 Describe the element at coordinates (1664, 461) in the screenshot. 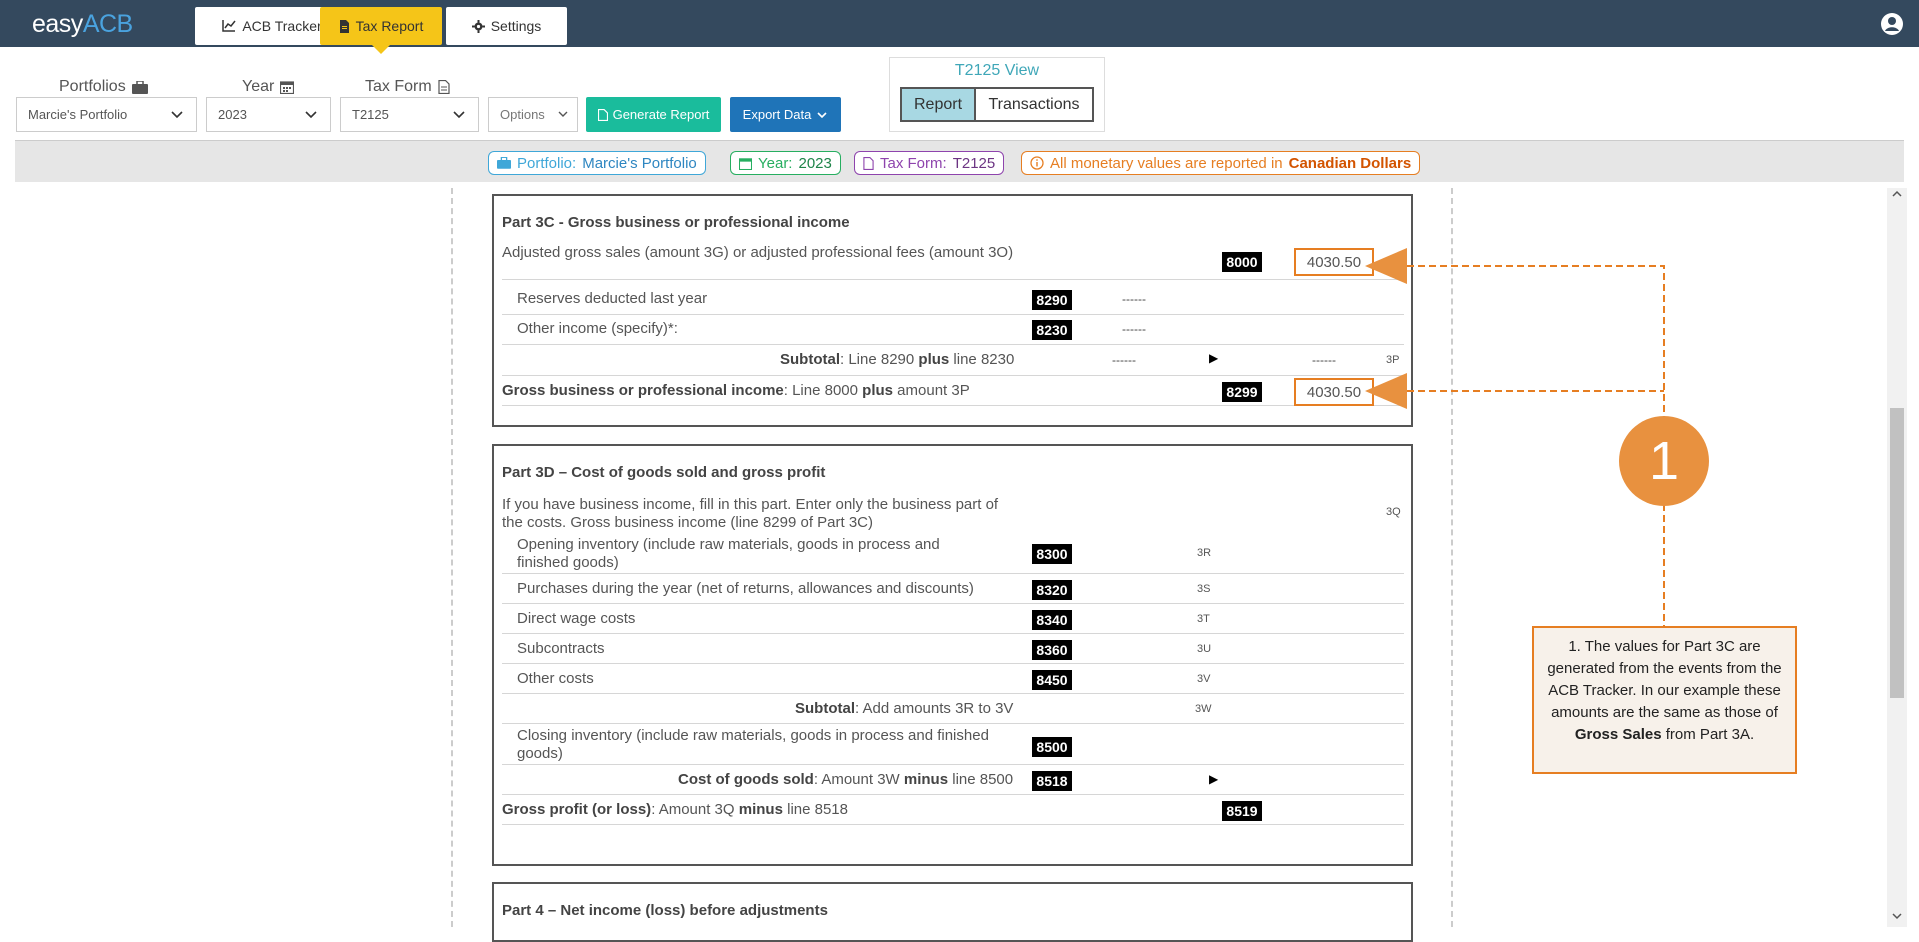

I see `callout-number-badge: 1` at that location.